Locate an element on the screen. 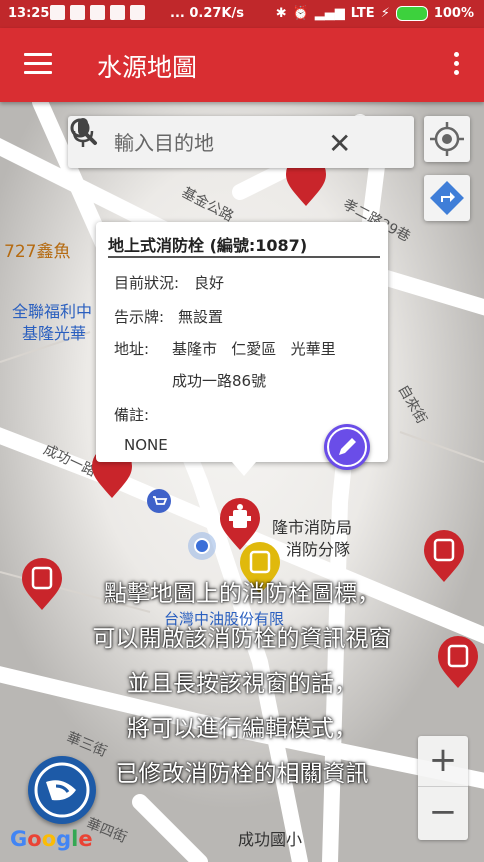 This screenshot has height=862, width=484. search-input is located at coordinates (224, 143).